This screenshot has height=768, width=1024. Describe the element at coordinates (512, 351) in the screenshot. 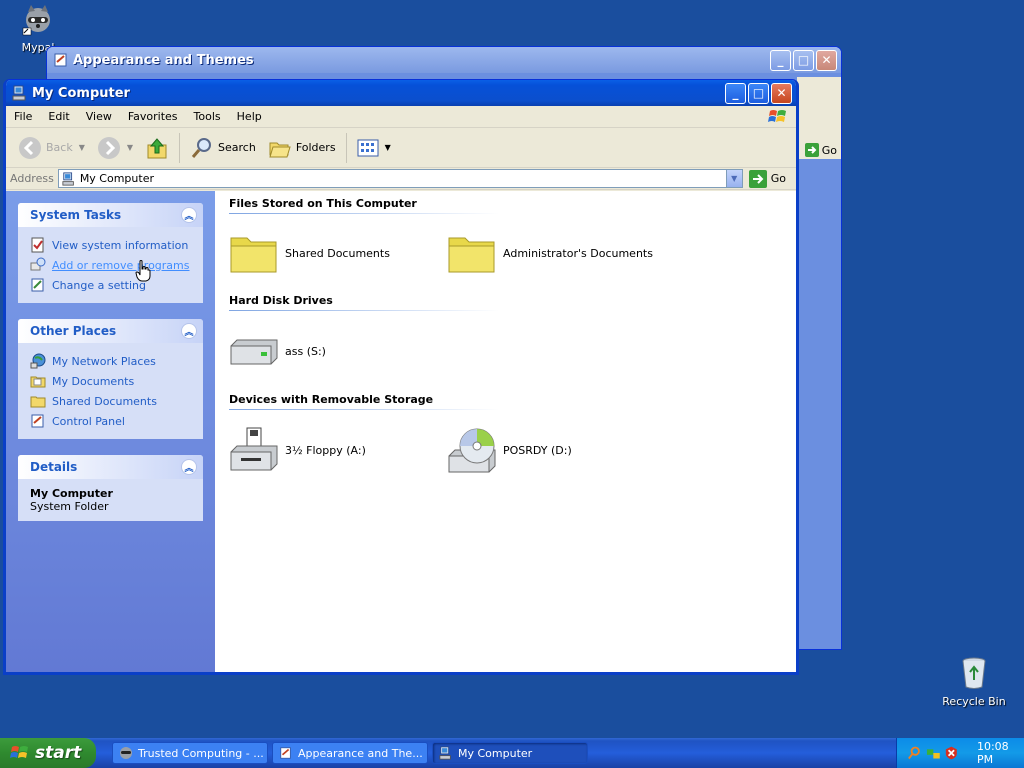

I see `group-items: ass (S:)` at that location.